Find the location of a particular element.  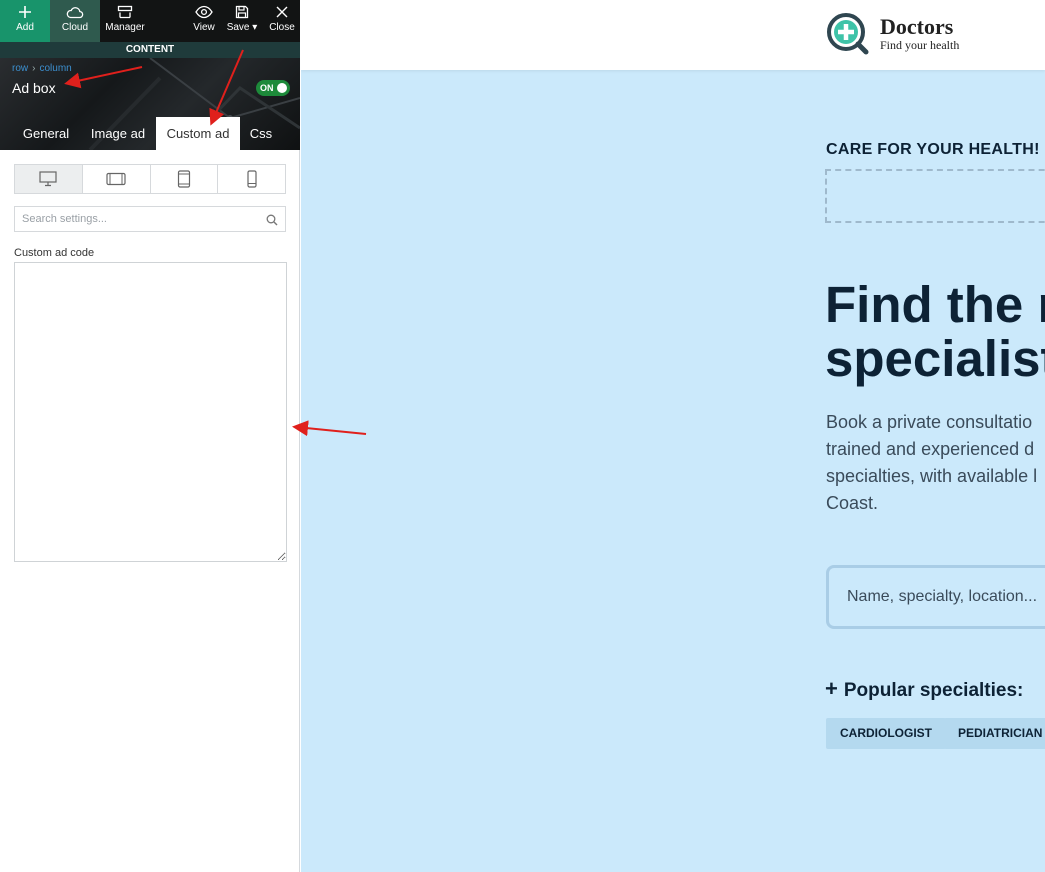

custom-ad-code-label: Custom ad code is located at coordinates (54, 253).